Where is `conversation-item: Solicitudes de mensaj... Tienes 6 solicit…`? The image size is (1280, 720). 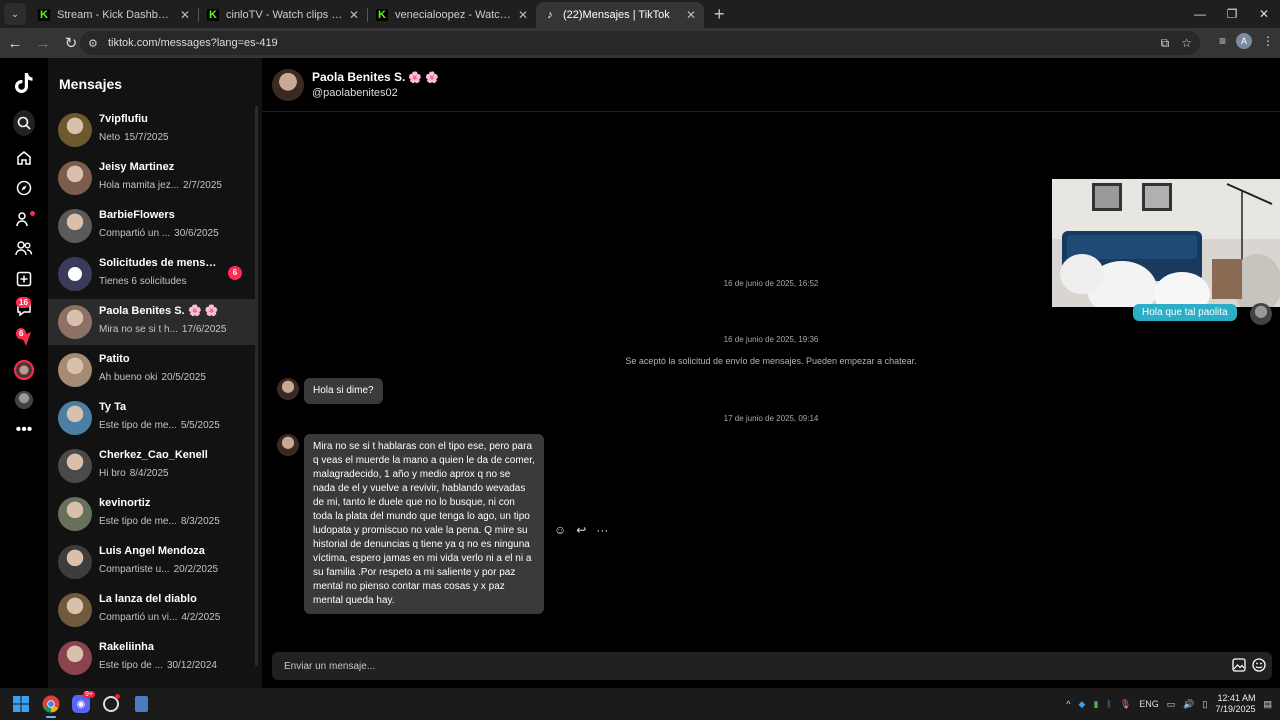 conversation-item: Solicitudes de mensaj... Tienes 6 solicit… is located at coordinates (152, 274).